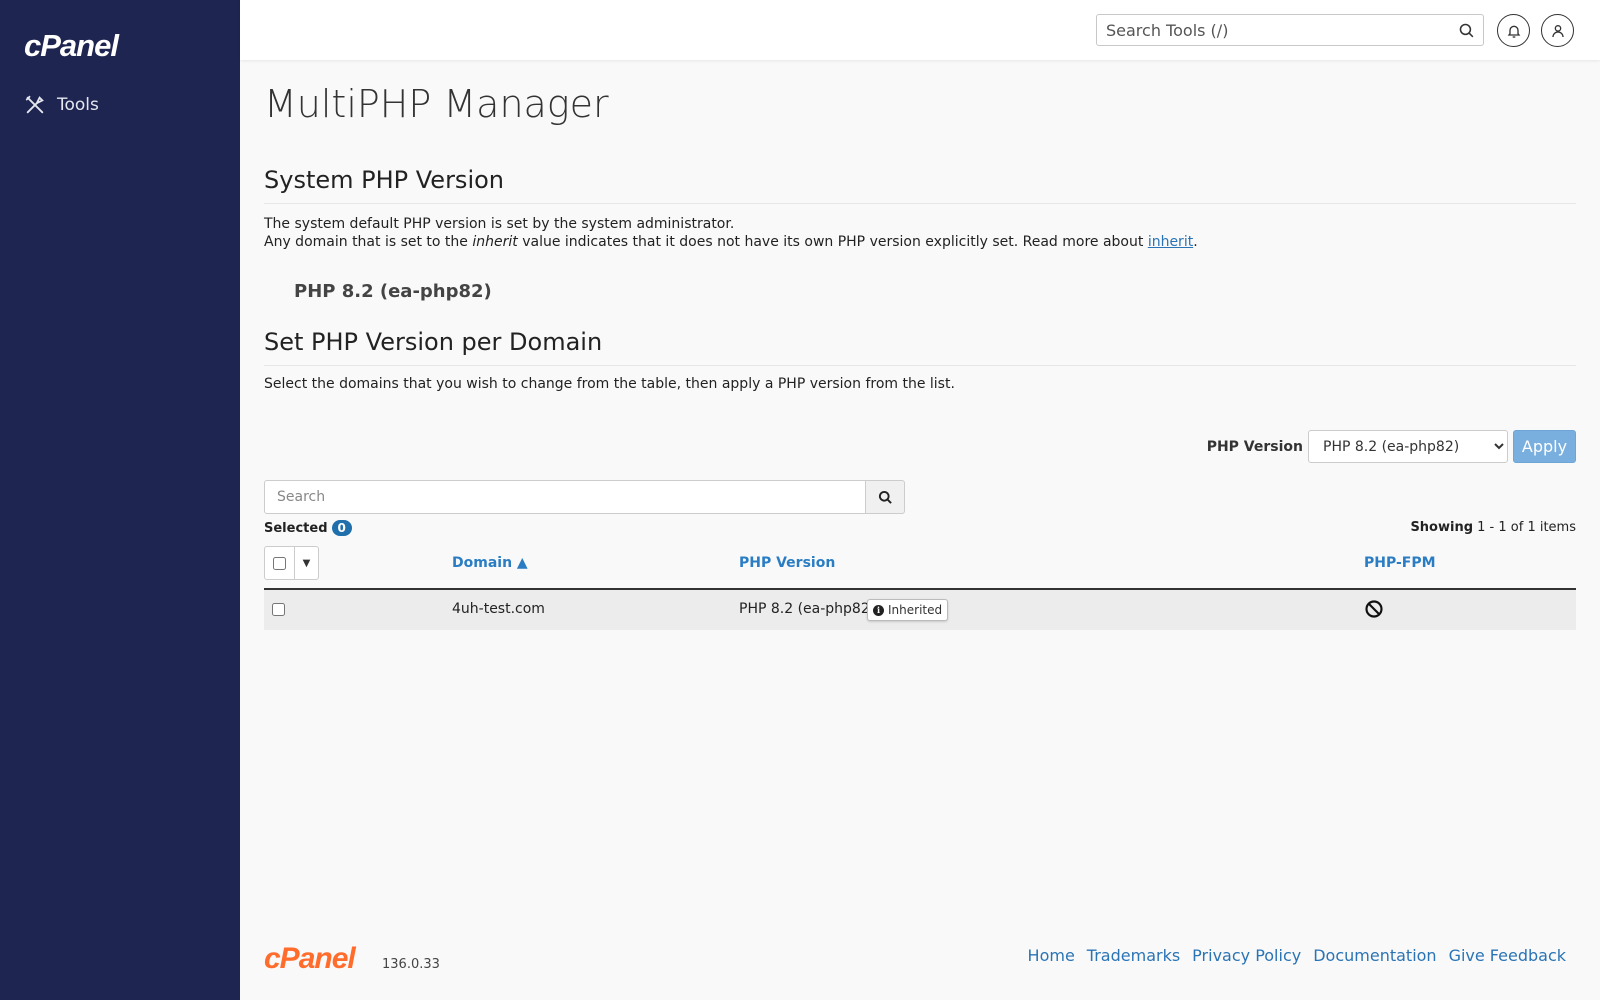 The height and width of the screenshot is (1000, 1600). I want to click on caret-down-icon: ▼, so click(306, 563).